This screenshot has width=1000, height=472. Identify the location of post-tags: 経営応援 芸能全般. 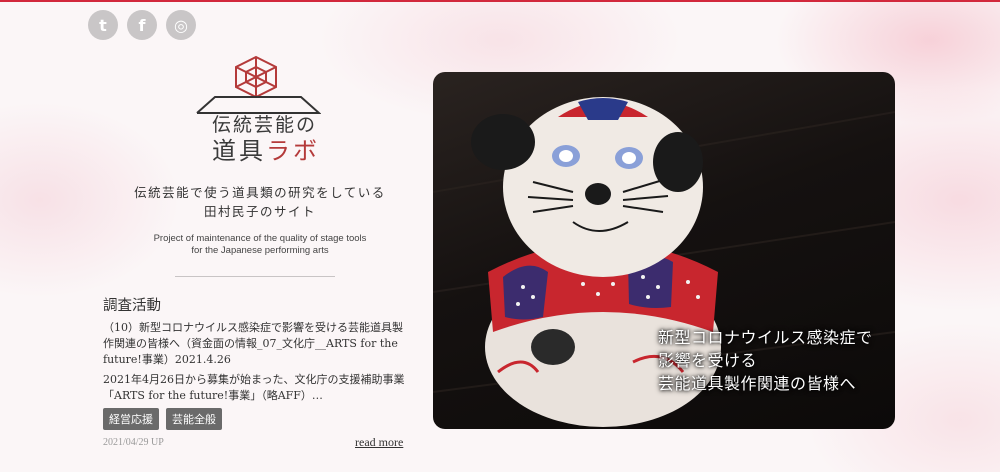
(162, 419).